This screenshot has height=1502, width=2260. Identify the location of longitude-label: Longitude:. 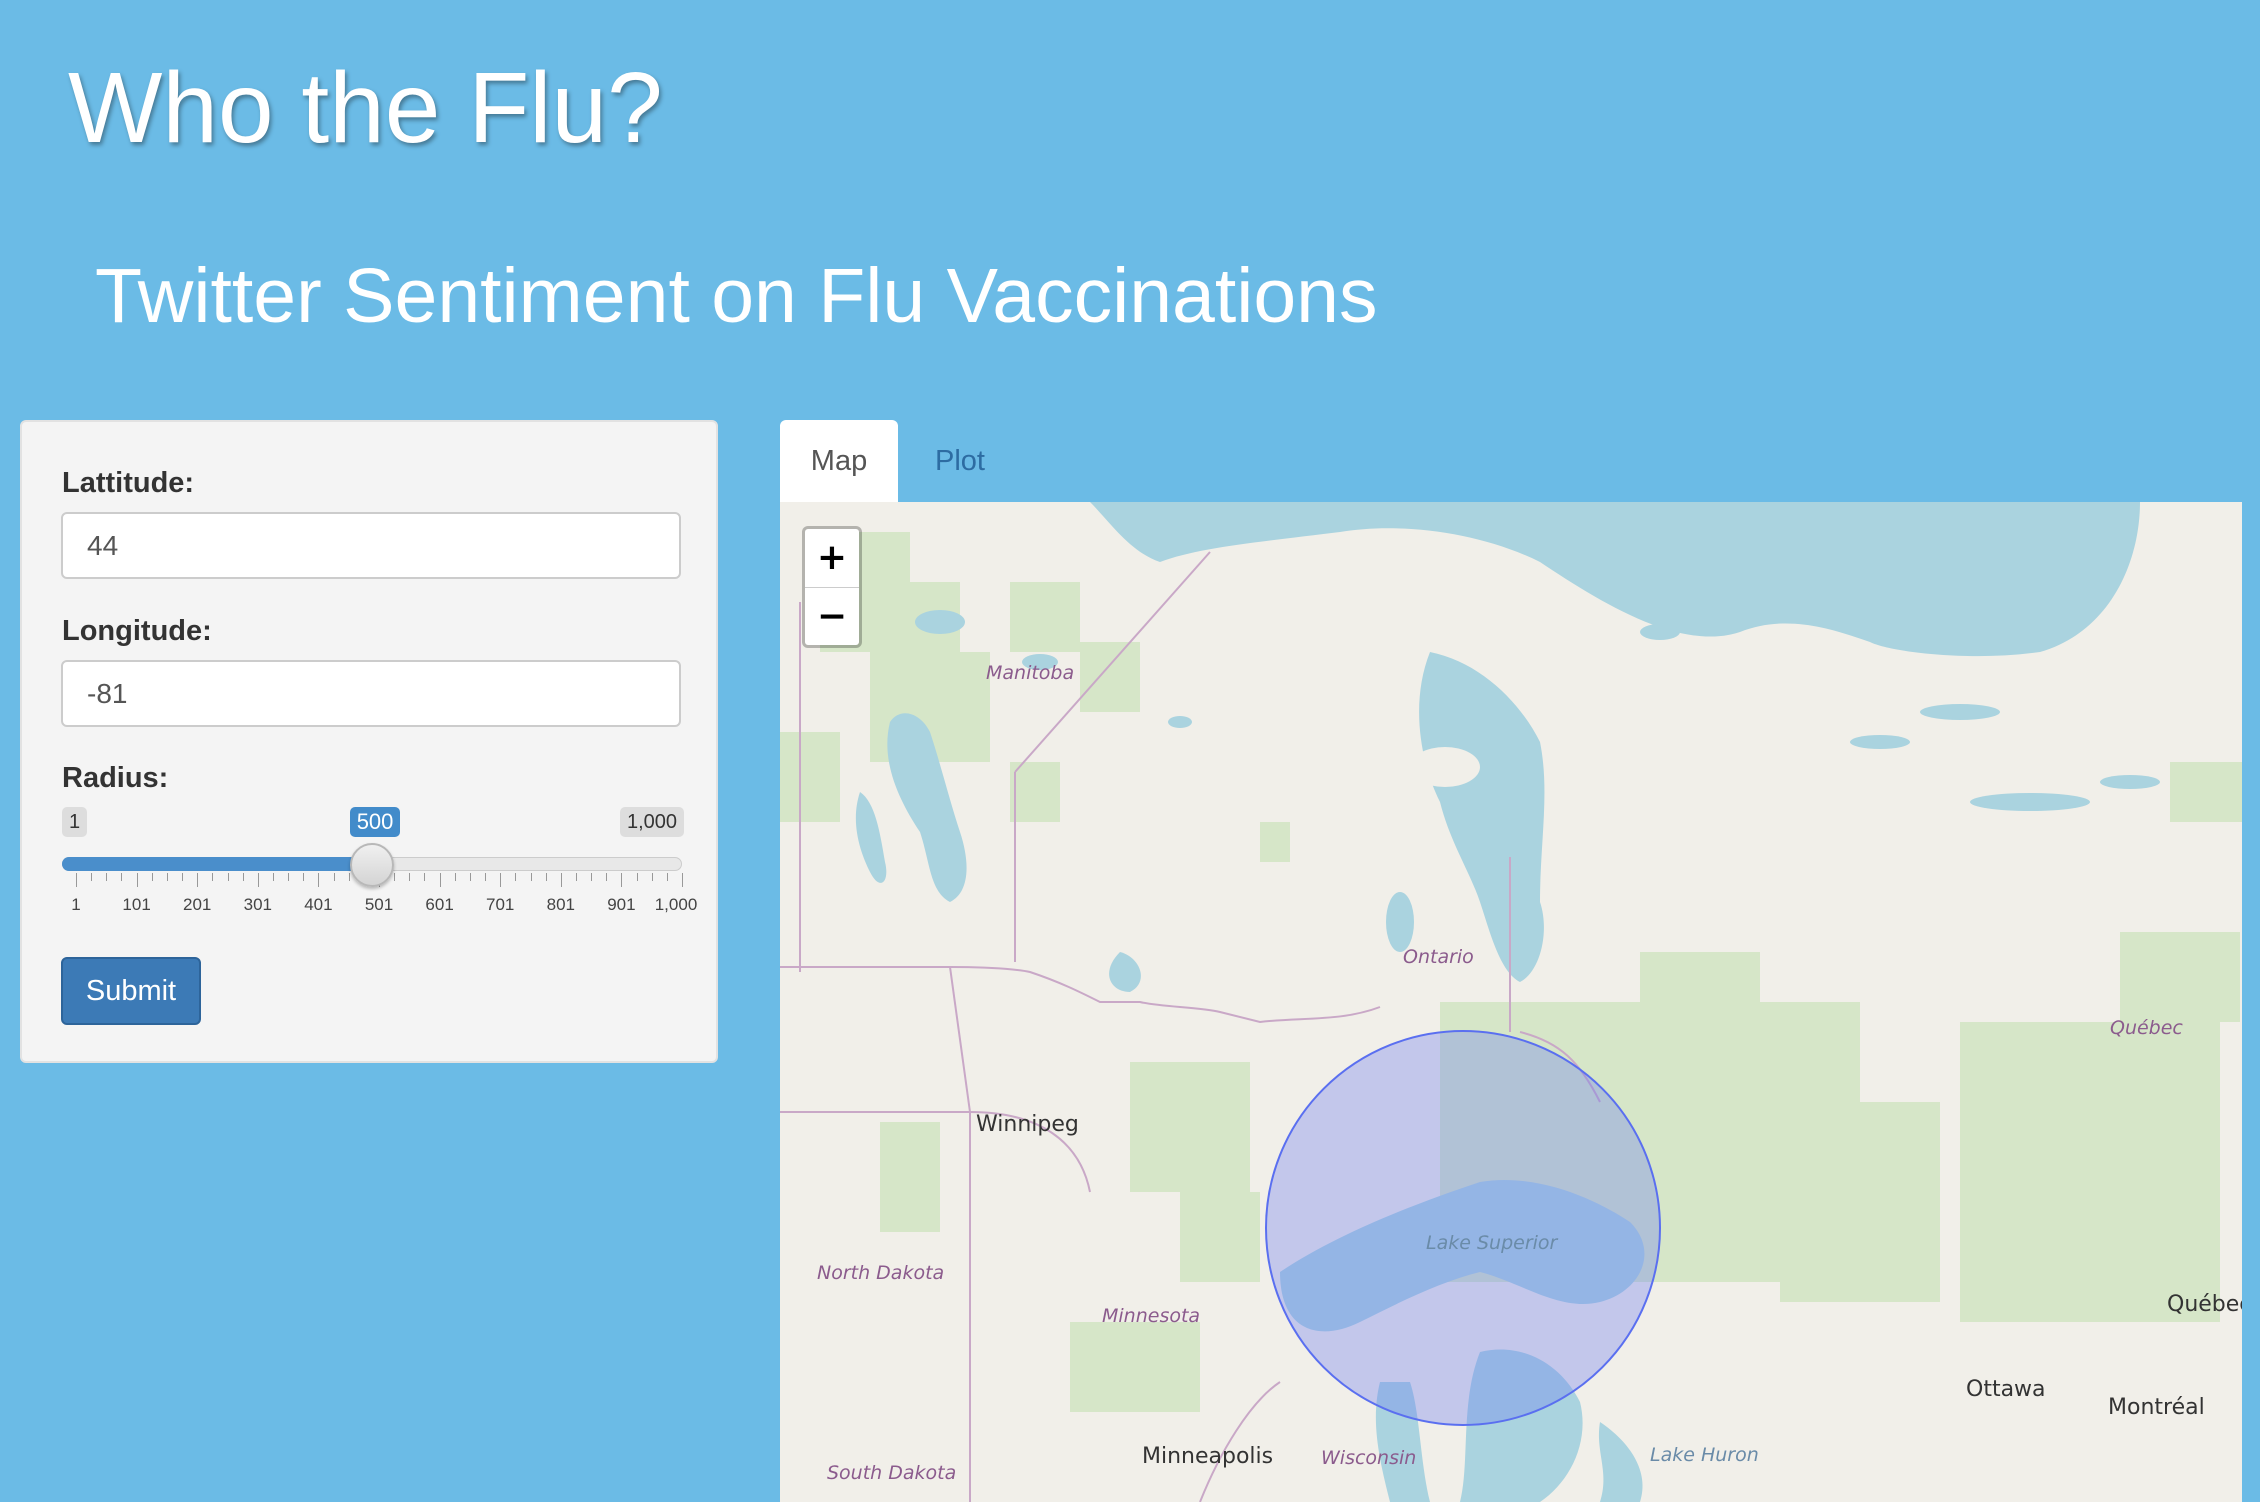
(137, 631).